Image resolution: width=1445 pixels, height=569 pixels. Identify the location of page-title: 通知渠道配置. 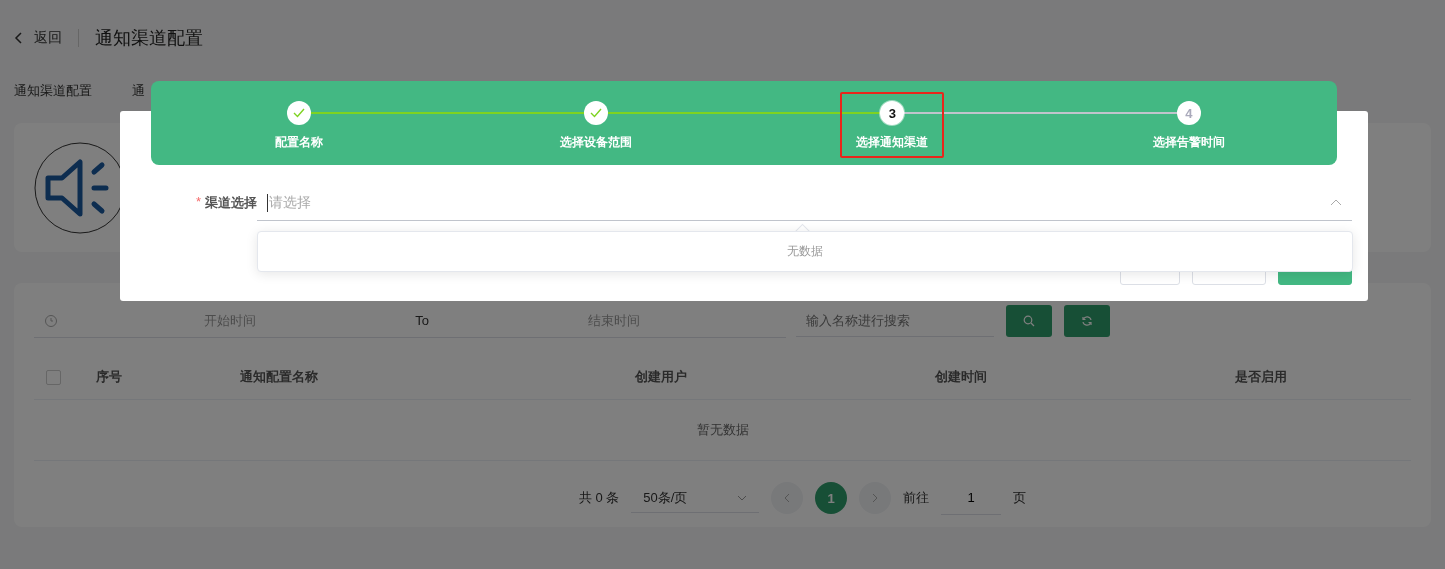
(149, 38).